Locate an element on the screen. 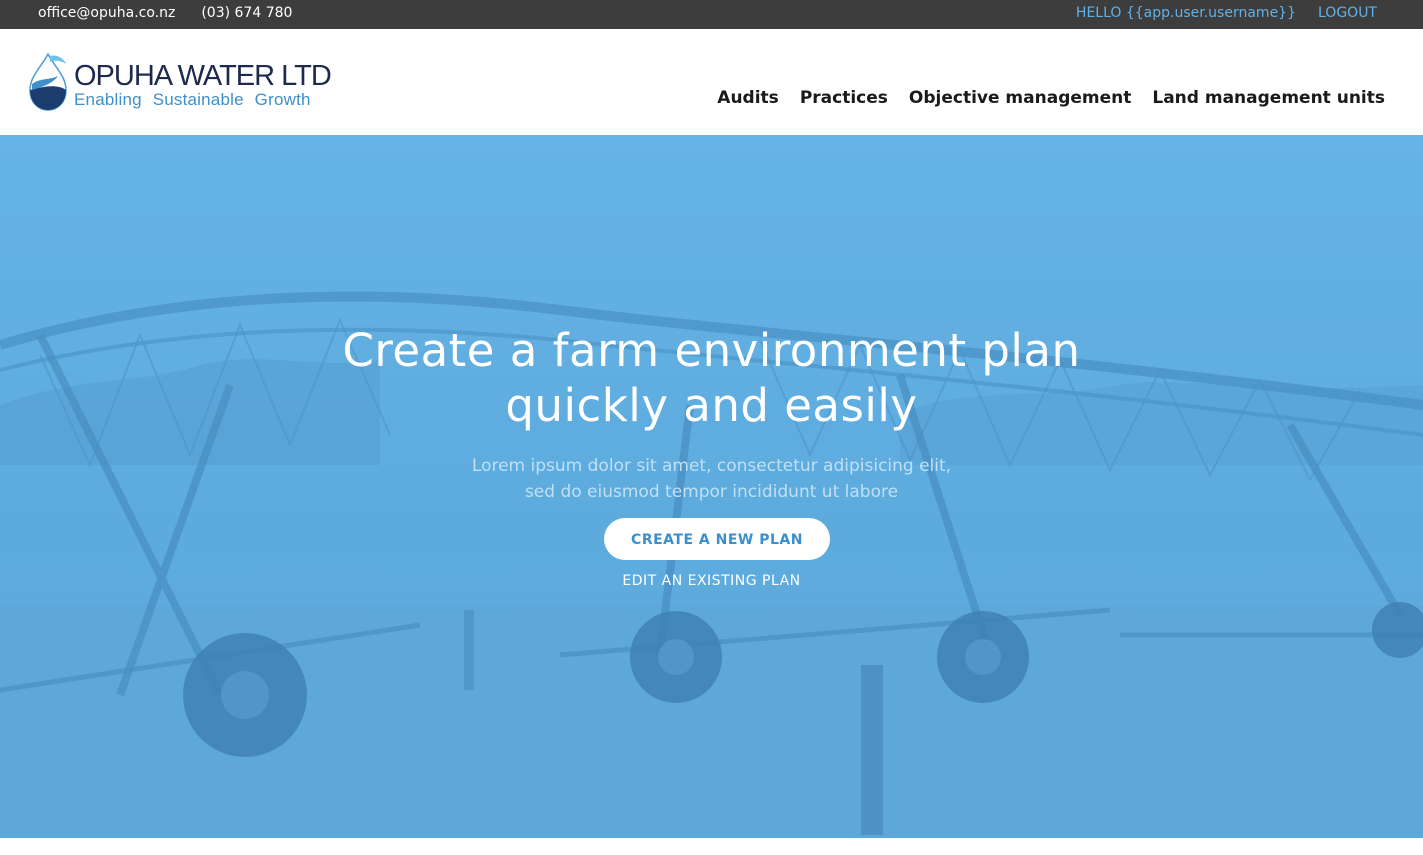  nav-land-management-units: Land management units is located at coordinates (1268, 98).